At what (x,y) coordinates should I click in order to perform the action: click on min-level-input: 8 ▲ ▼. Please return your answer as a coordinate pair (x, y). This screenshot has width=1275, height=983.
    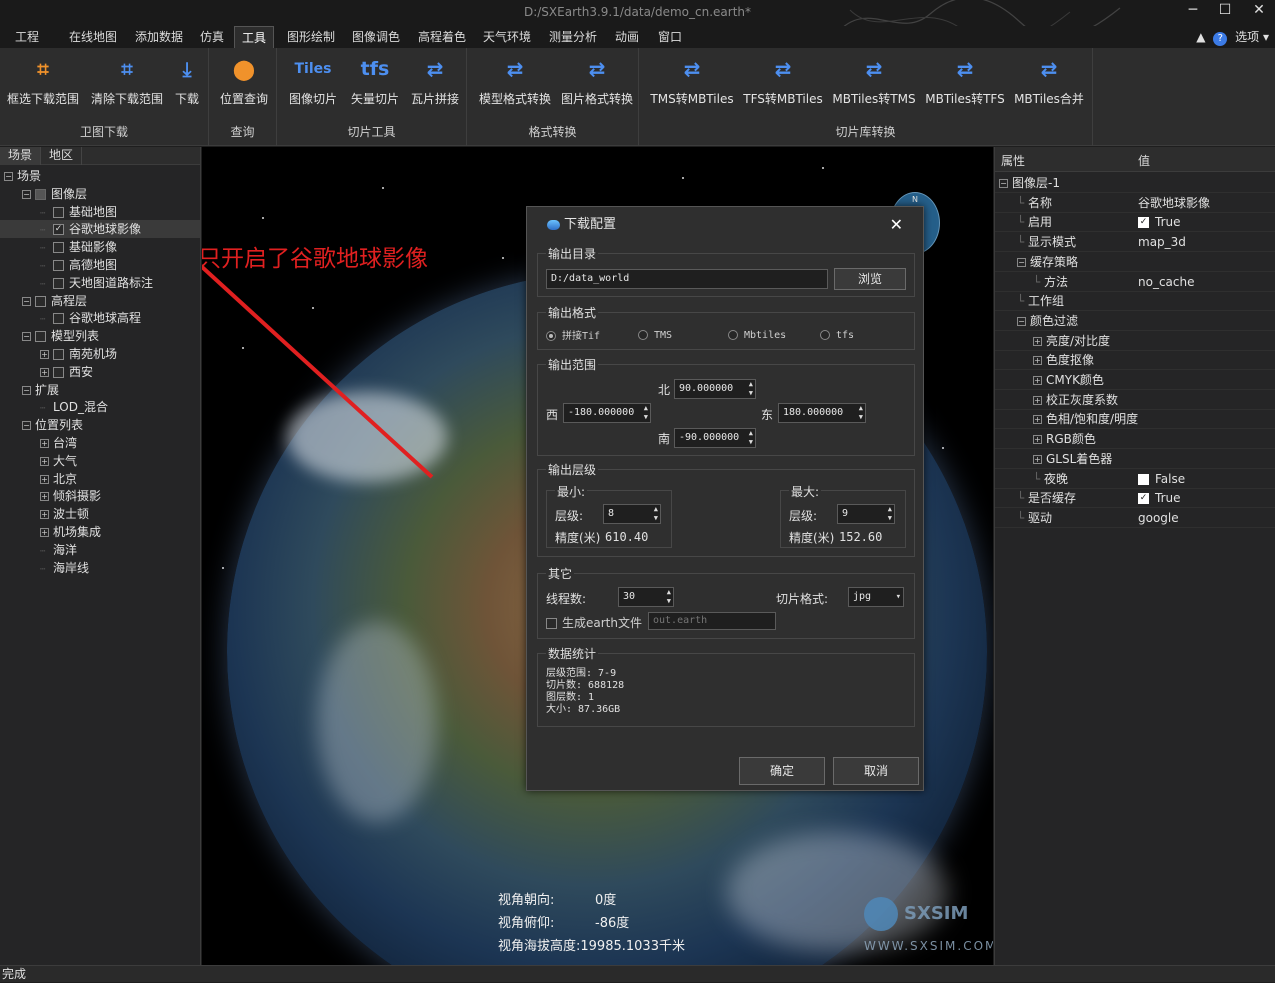
    Looking at the image, I should click on (632, 514).